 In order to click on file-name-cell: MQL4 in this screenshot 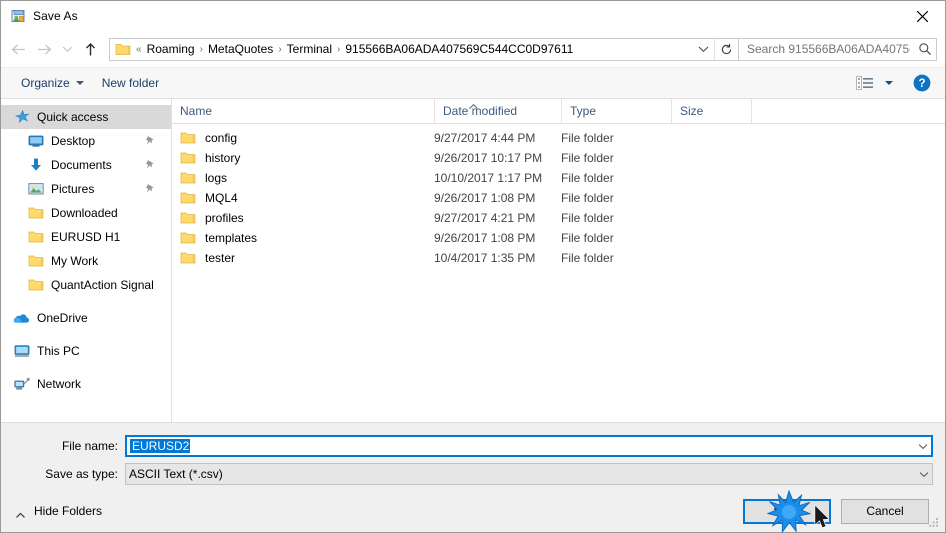, I will do `click(303, 198)`.